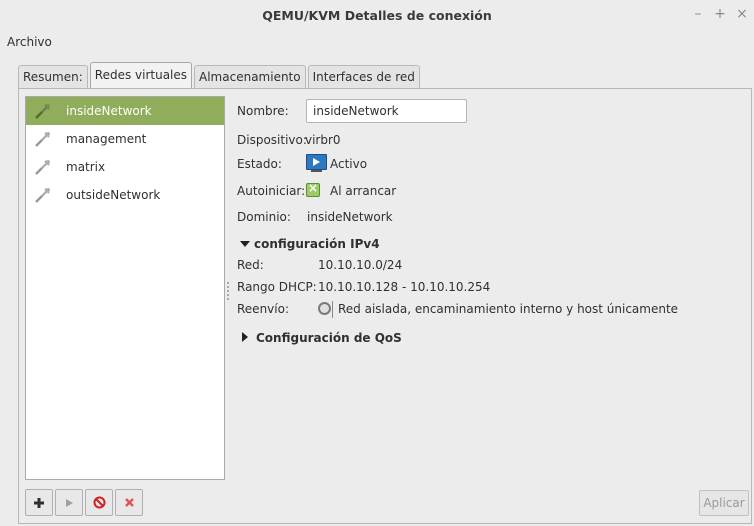 This screenshot has height=526, width=754. I want to click on monitor-play-icon, so click(316, 163).